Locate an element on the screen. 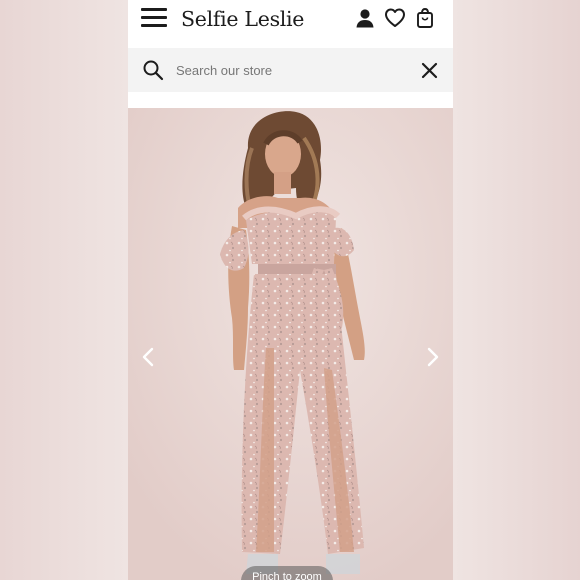 The width and height of the screenshot is (580, 580). shopping-bag-icon is located at coordinates (425, 18).